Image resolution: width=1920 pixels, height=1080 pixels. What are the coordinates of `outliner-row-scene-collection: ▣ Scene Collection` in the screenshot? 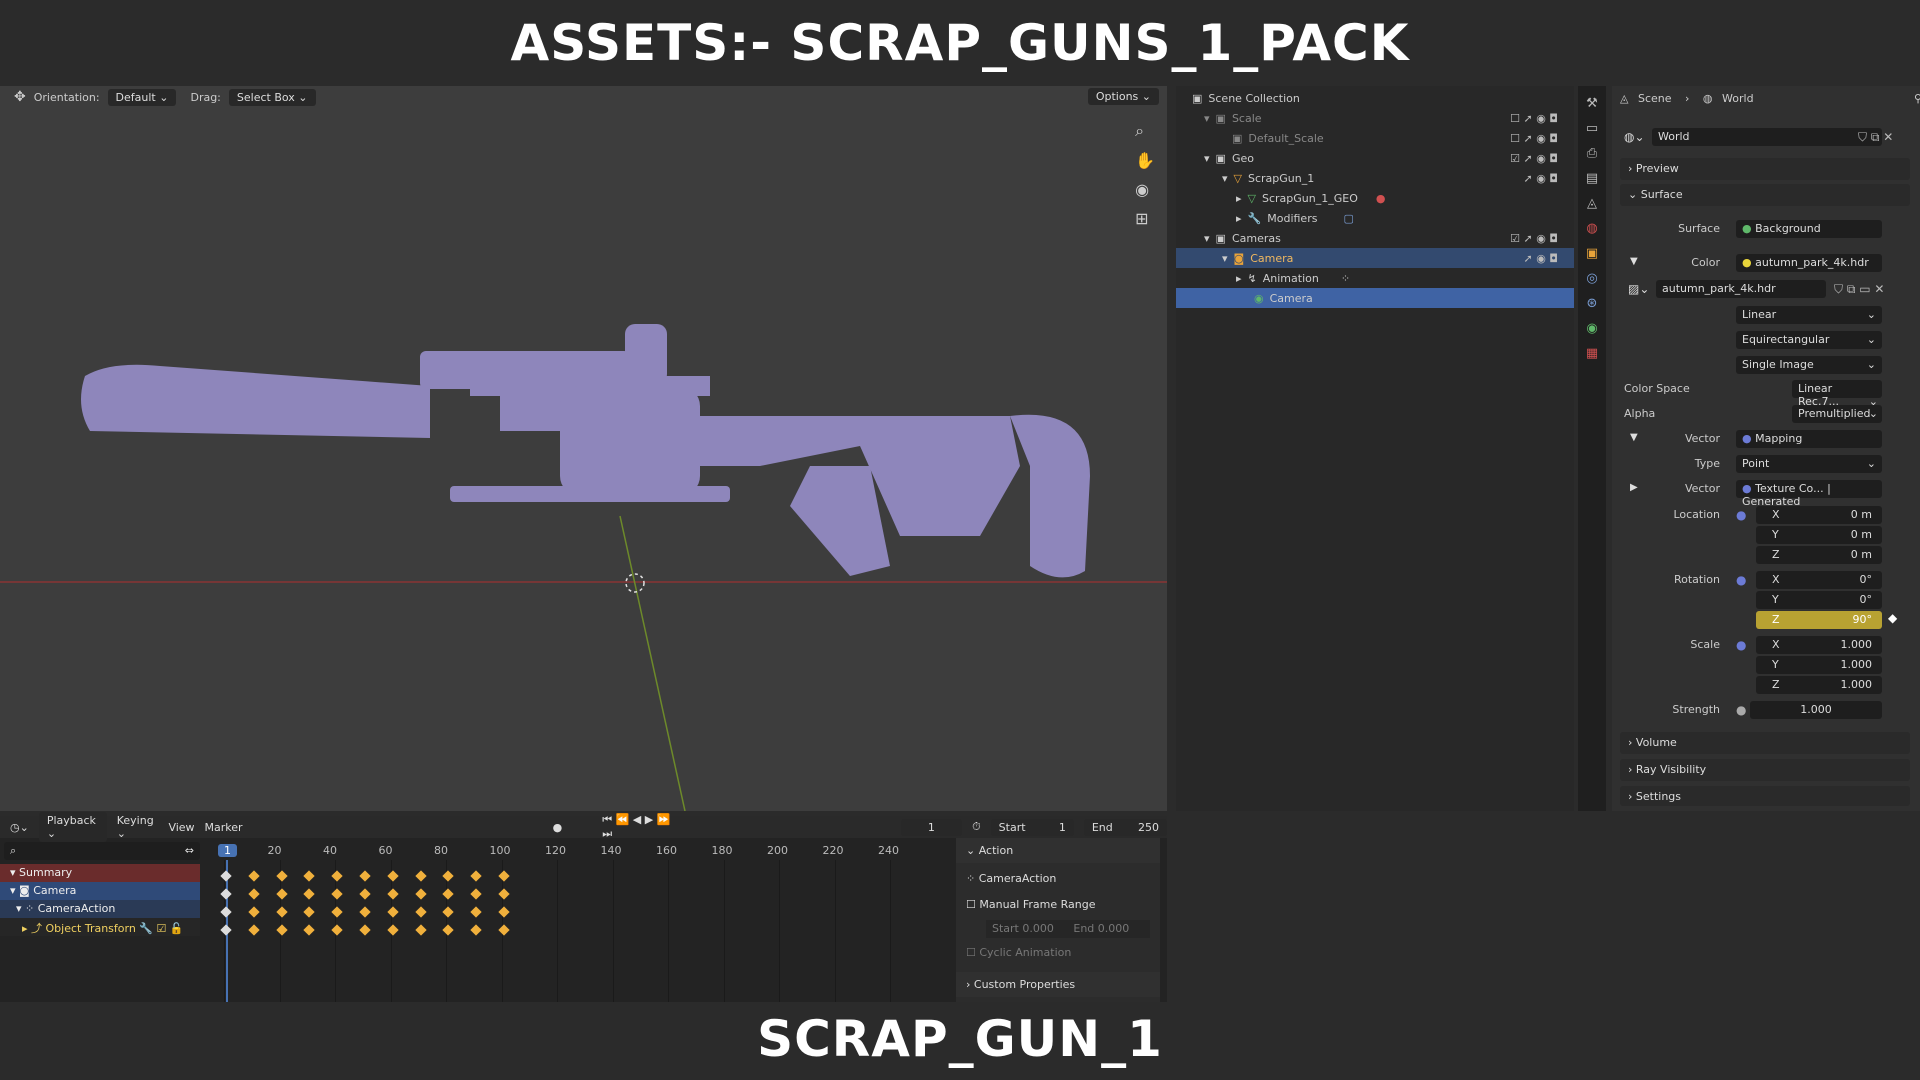 It's located at (1375, 98).